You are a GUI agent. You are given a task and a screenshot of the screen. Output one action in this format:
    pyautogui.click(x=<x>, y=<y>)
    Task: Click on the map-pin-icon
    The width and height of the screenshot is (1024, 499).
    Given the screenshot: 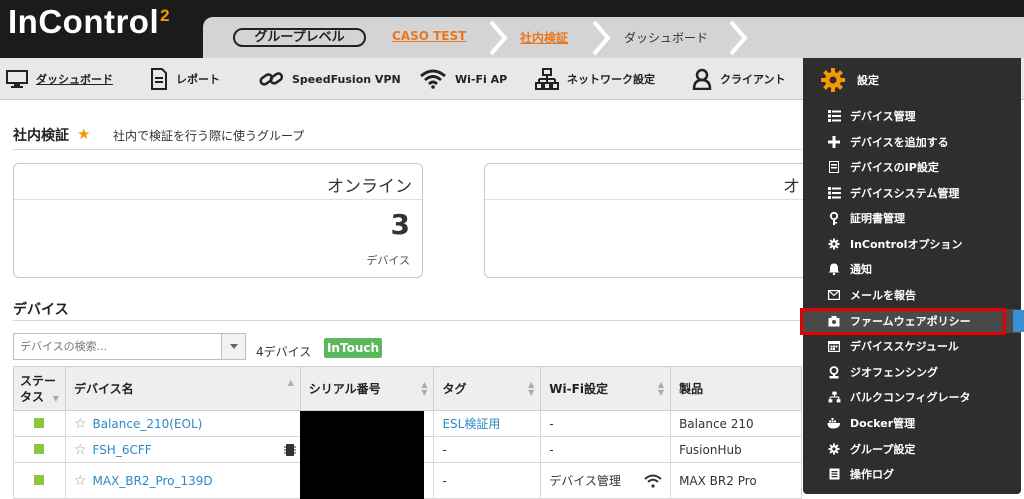 What is the action you would take?
    pyautogui.click(x=834, y=372)
    